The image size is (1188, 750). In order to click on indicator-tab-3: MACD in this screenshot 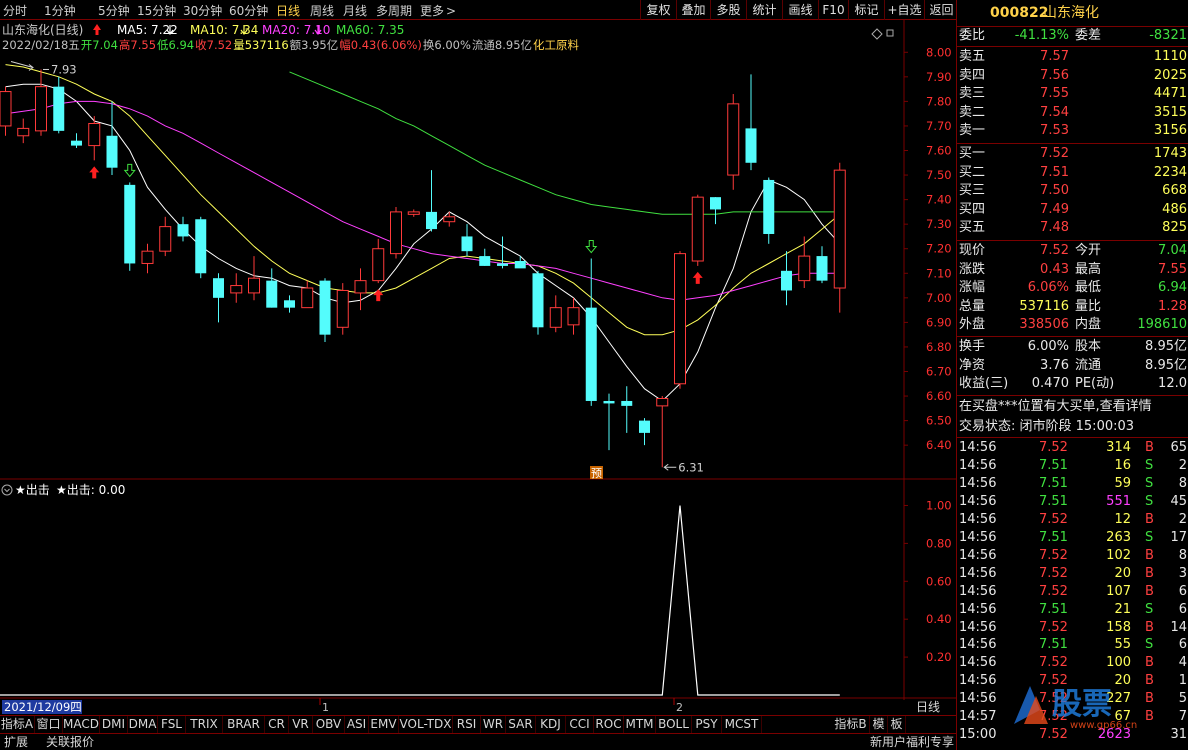, I will do `click(81, 725)`.